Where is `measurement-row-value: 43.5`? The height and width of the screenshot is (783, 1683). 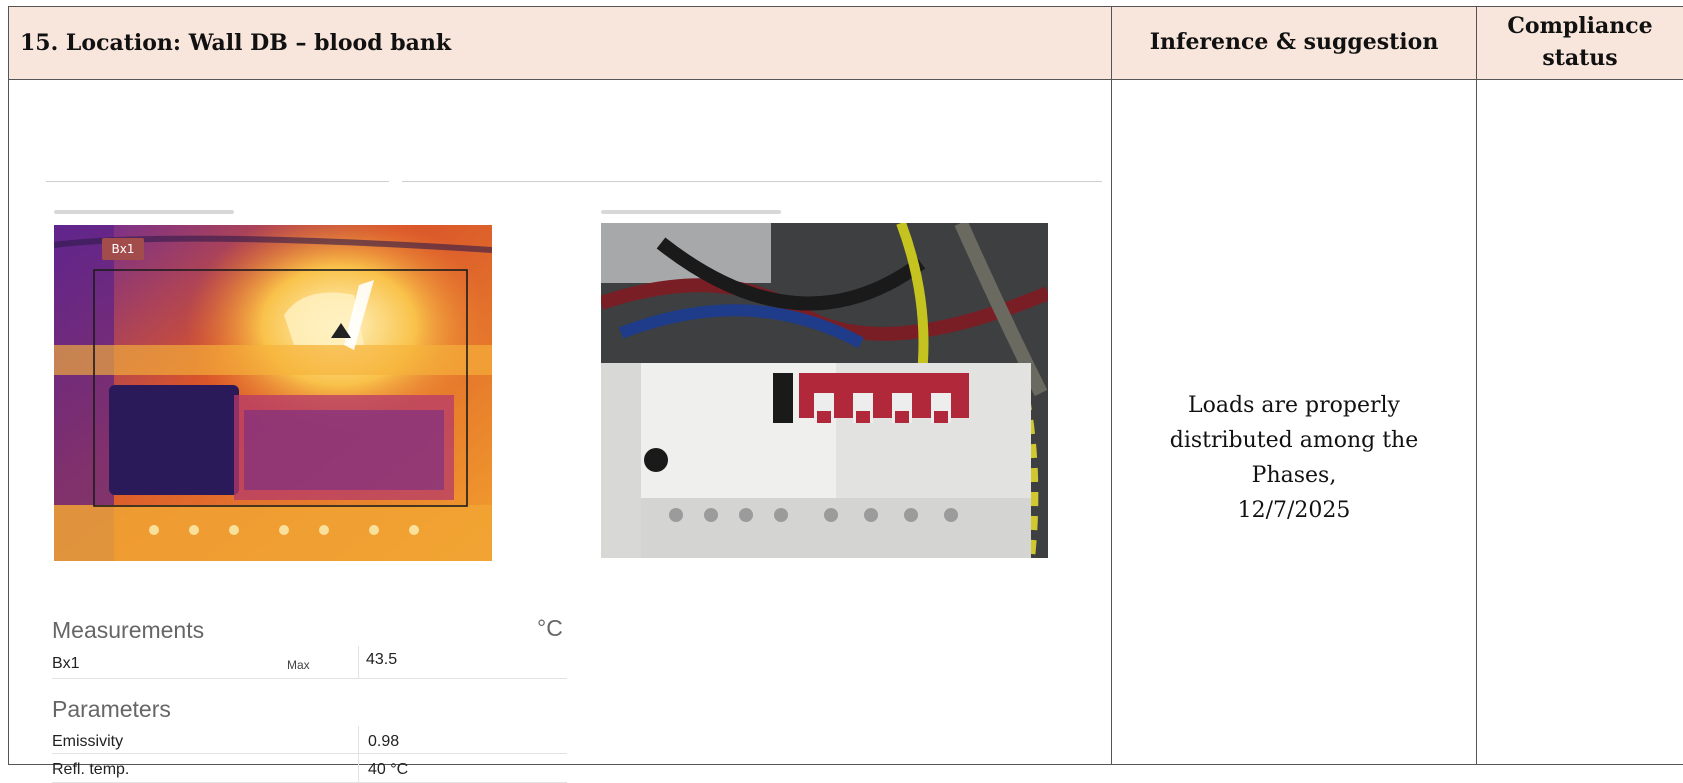
measurement-row-value: 43.5 is located at coordinates (381, 660).